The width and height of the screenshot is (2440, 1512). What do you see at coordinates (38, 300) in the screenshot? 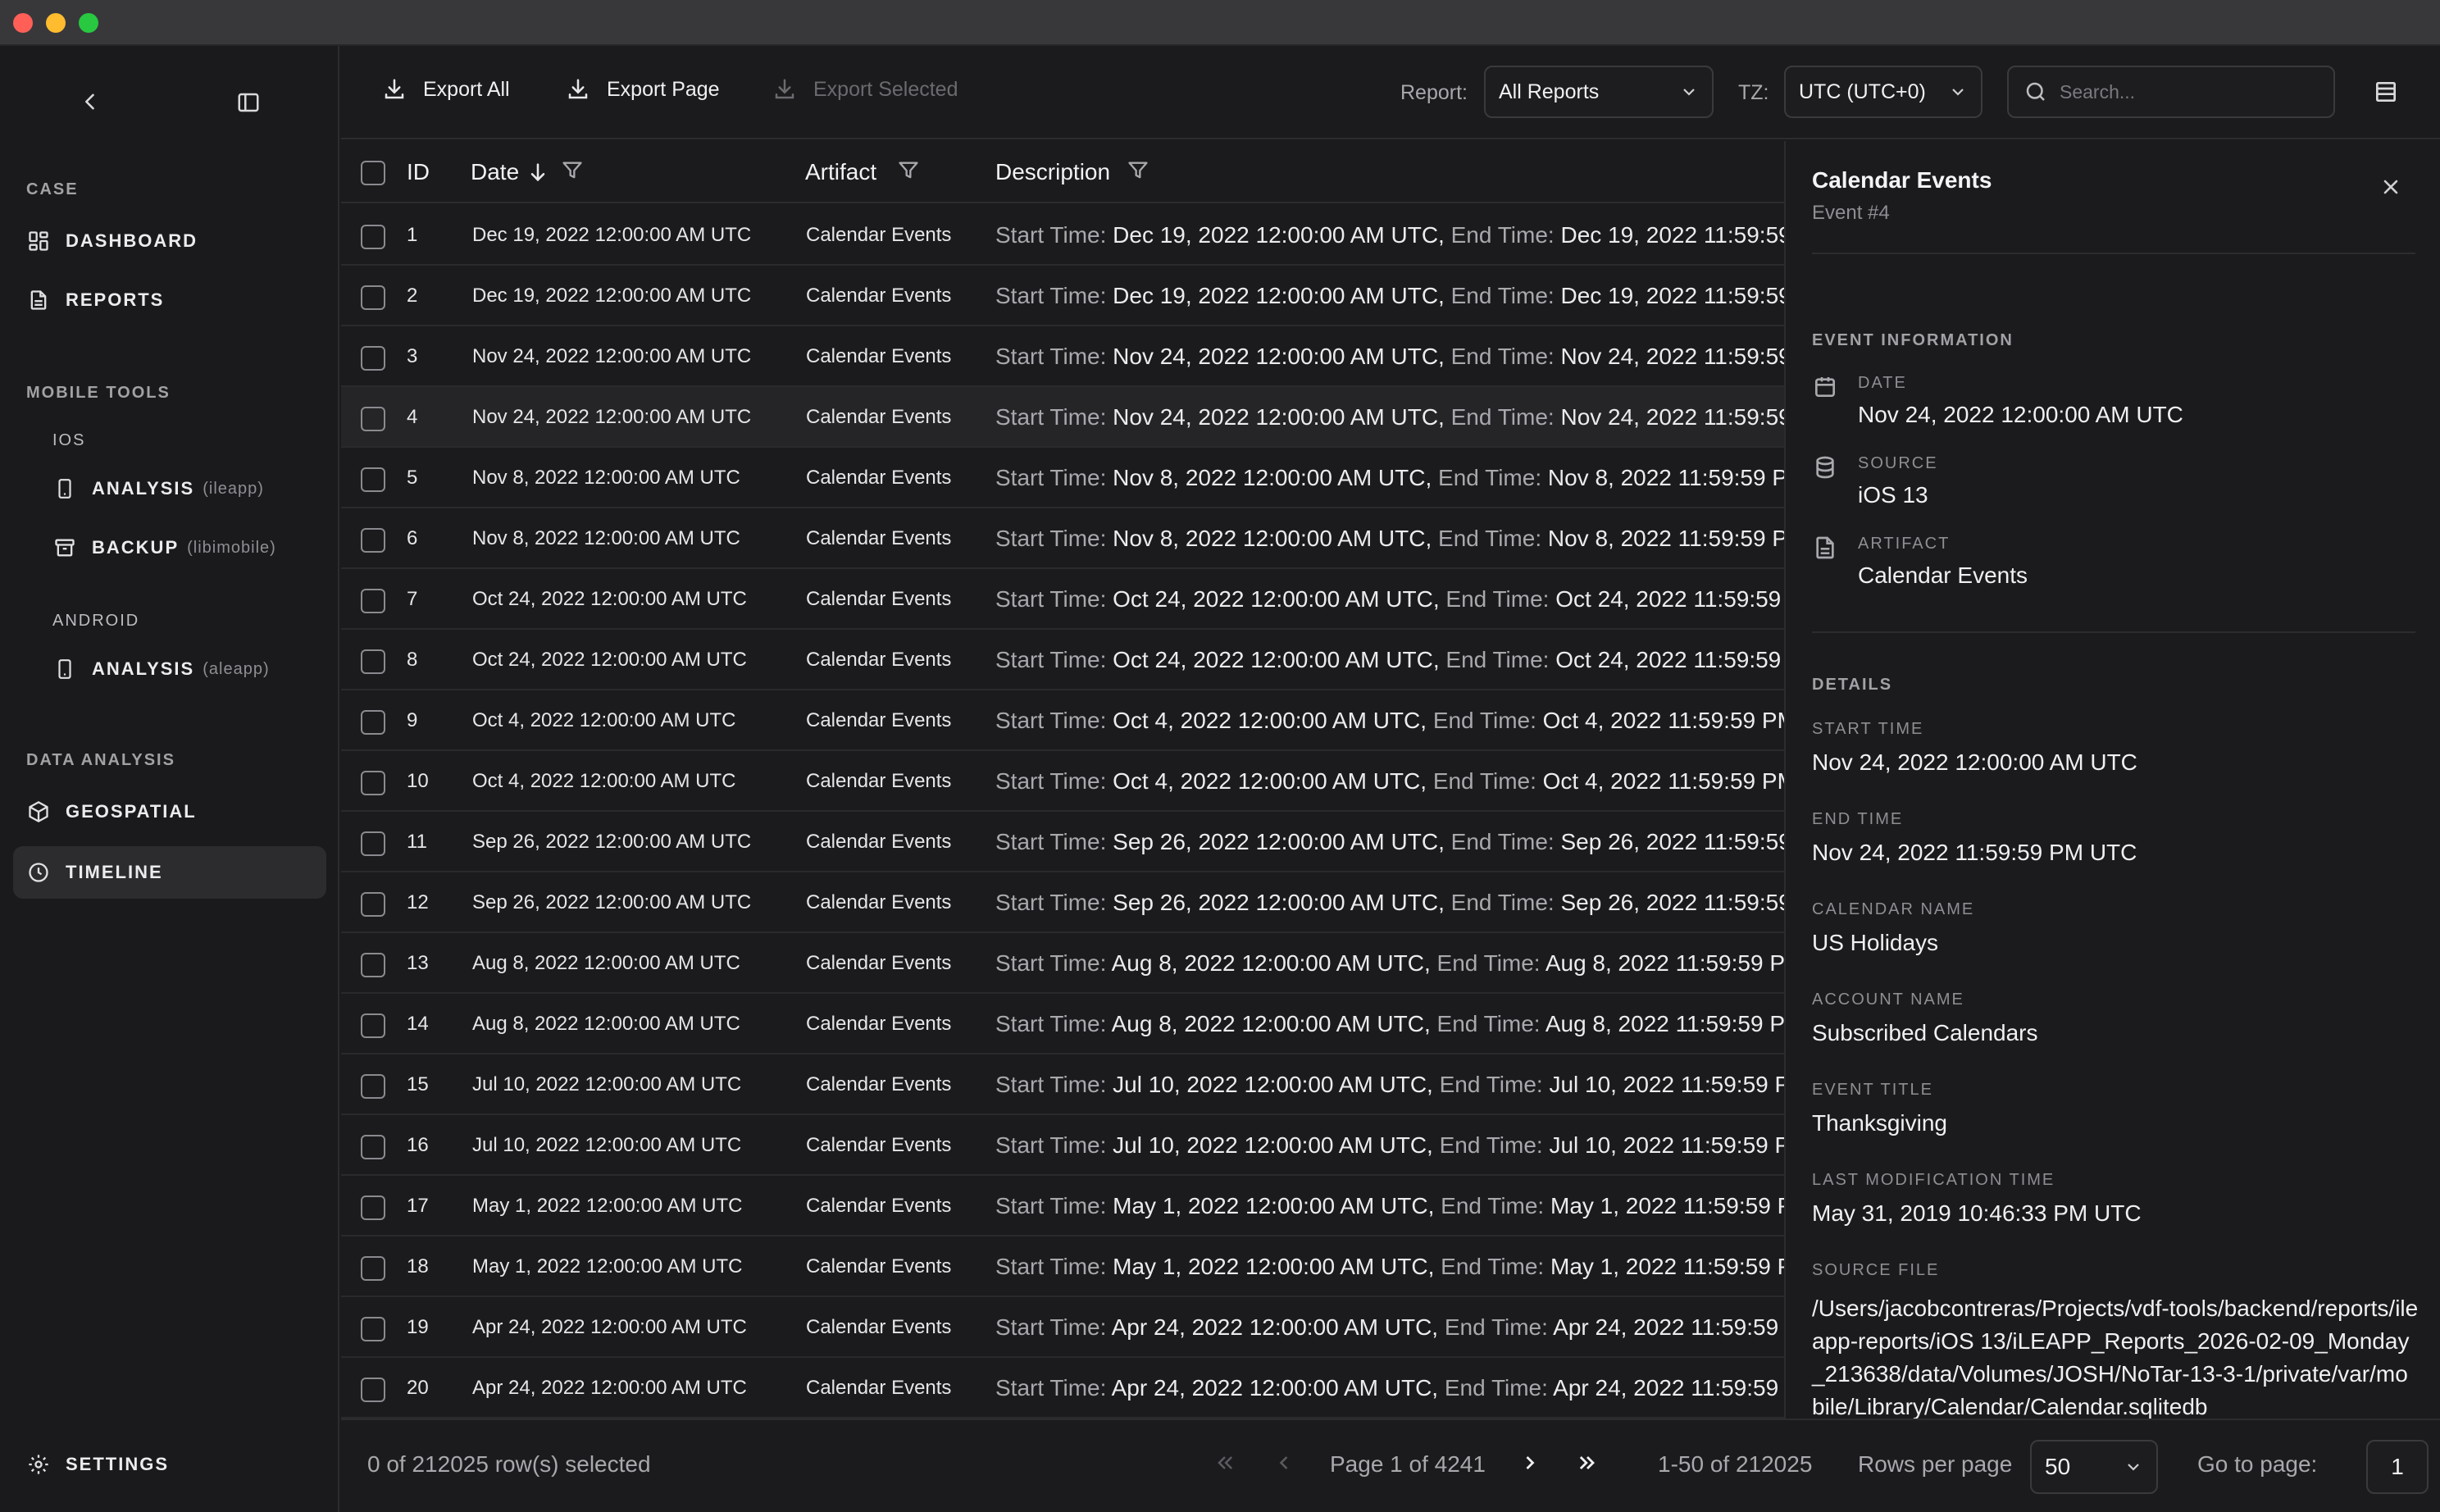
I see `file-text-icon` at bounding box center [38, 300].